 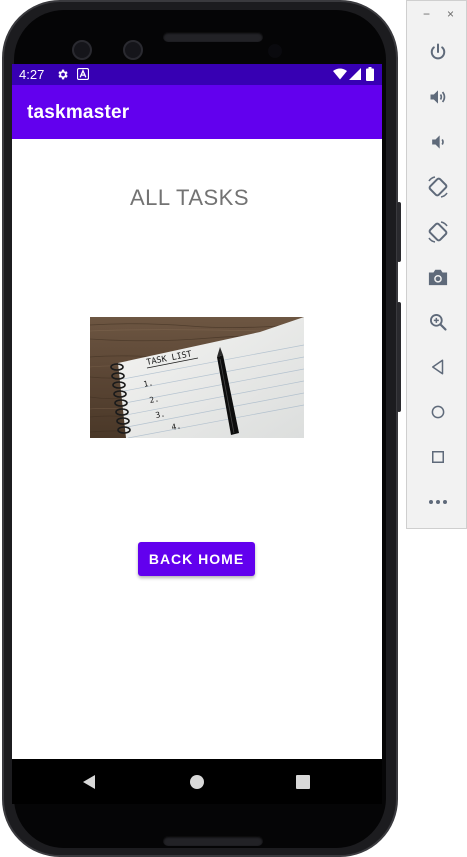 I want to click on rotate-left-icon, so click(x=438, y=187).